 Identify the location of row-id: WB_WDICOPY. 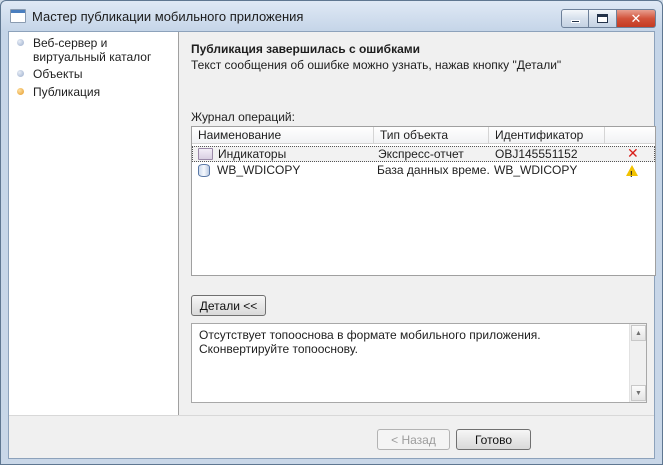
(536, 170).